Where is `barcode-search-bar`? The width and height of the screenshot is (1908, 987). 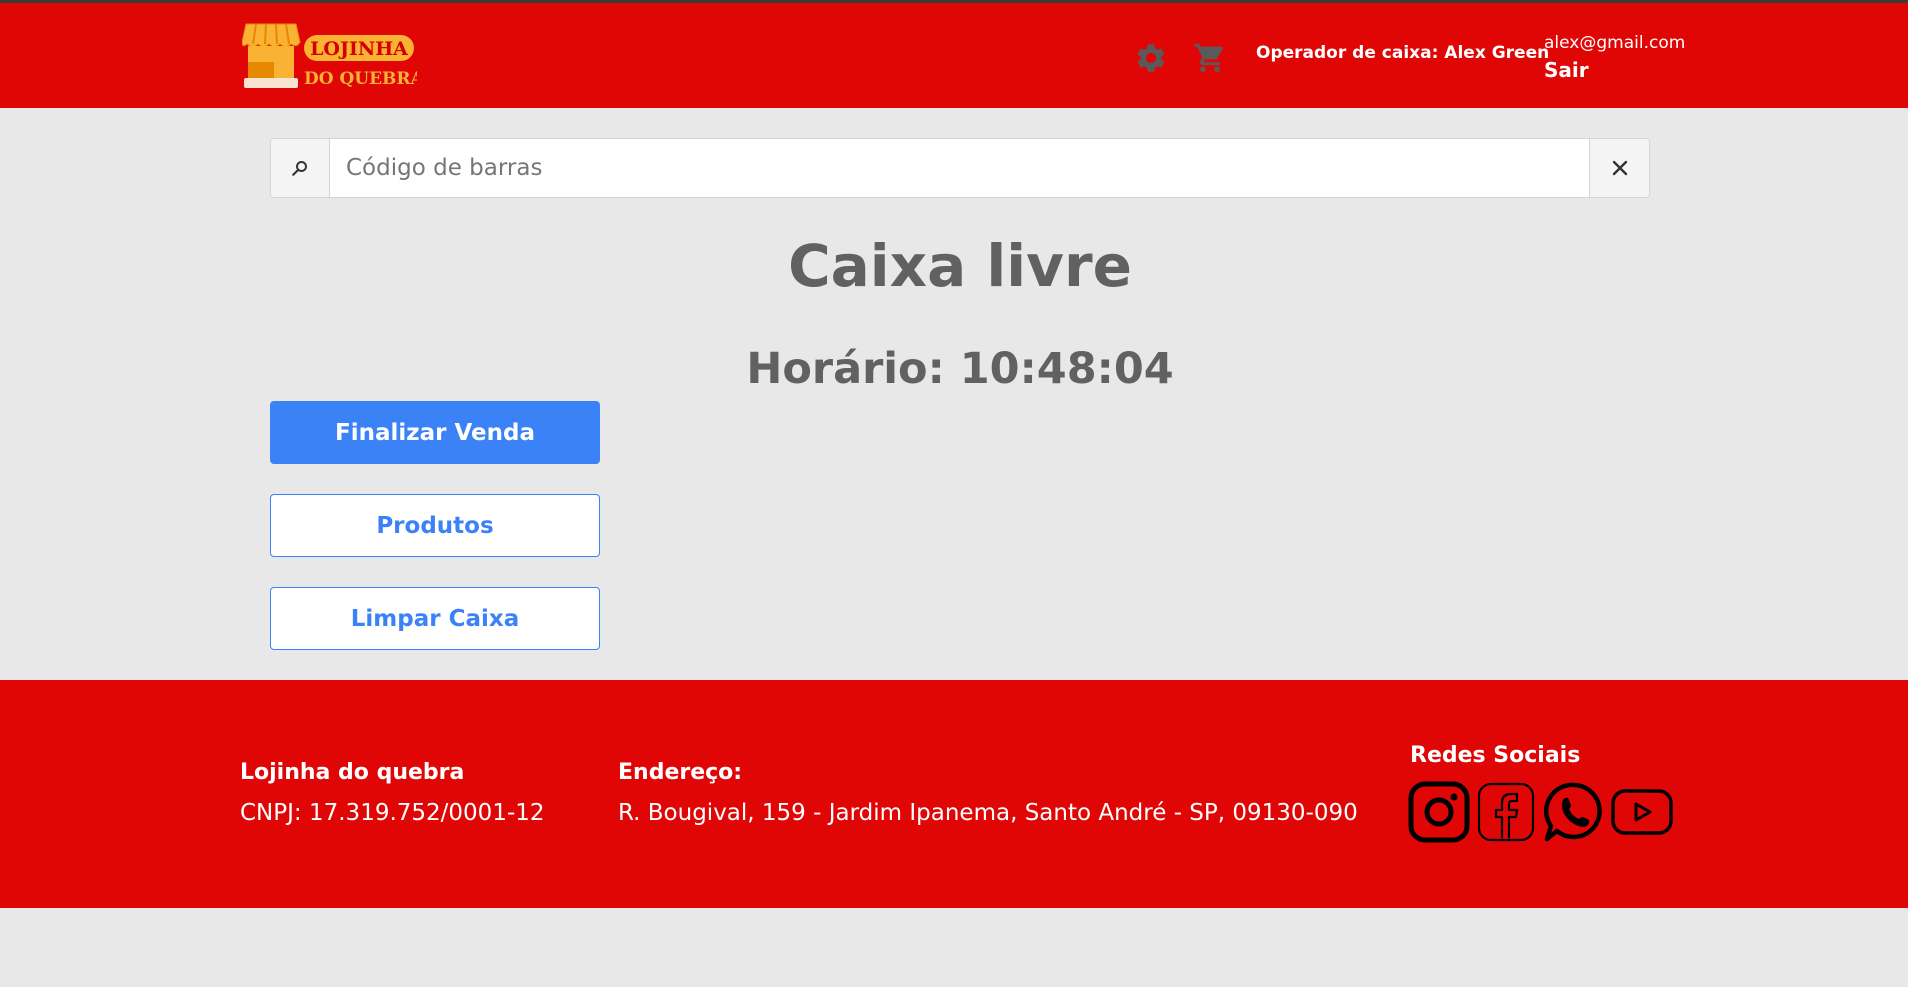
barcode-search-bar is located at coordinates (960, 168).